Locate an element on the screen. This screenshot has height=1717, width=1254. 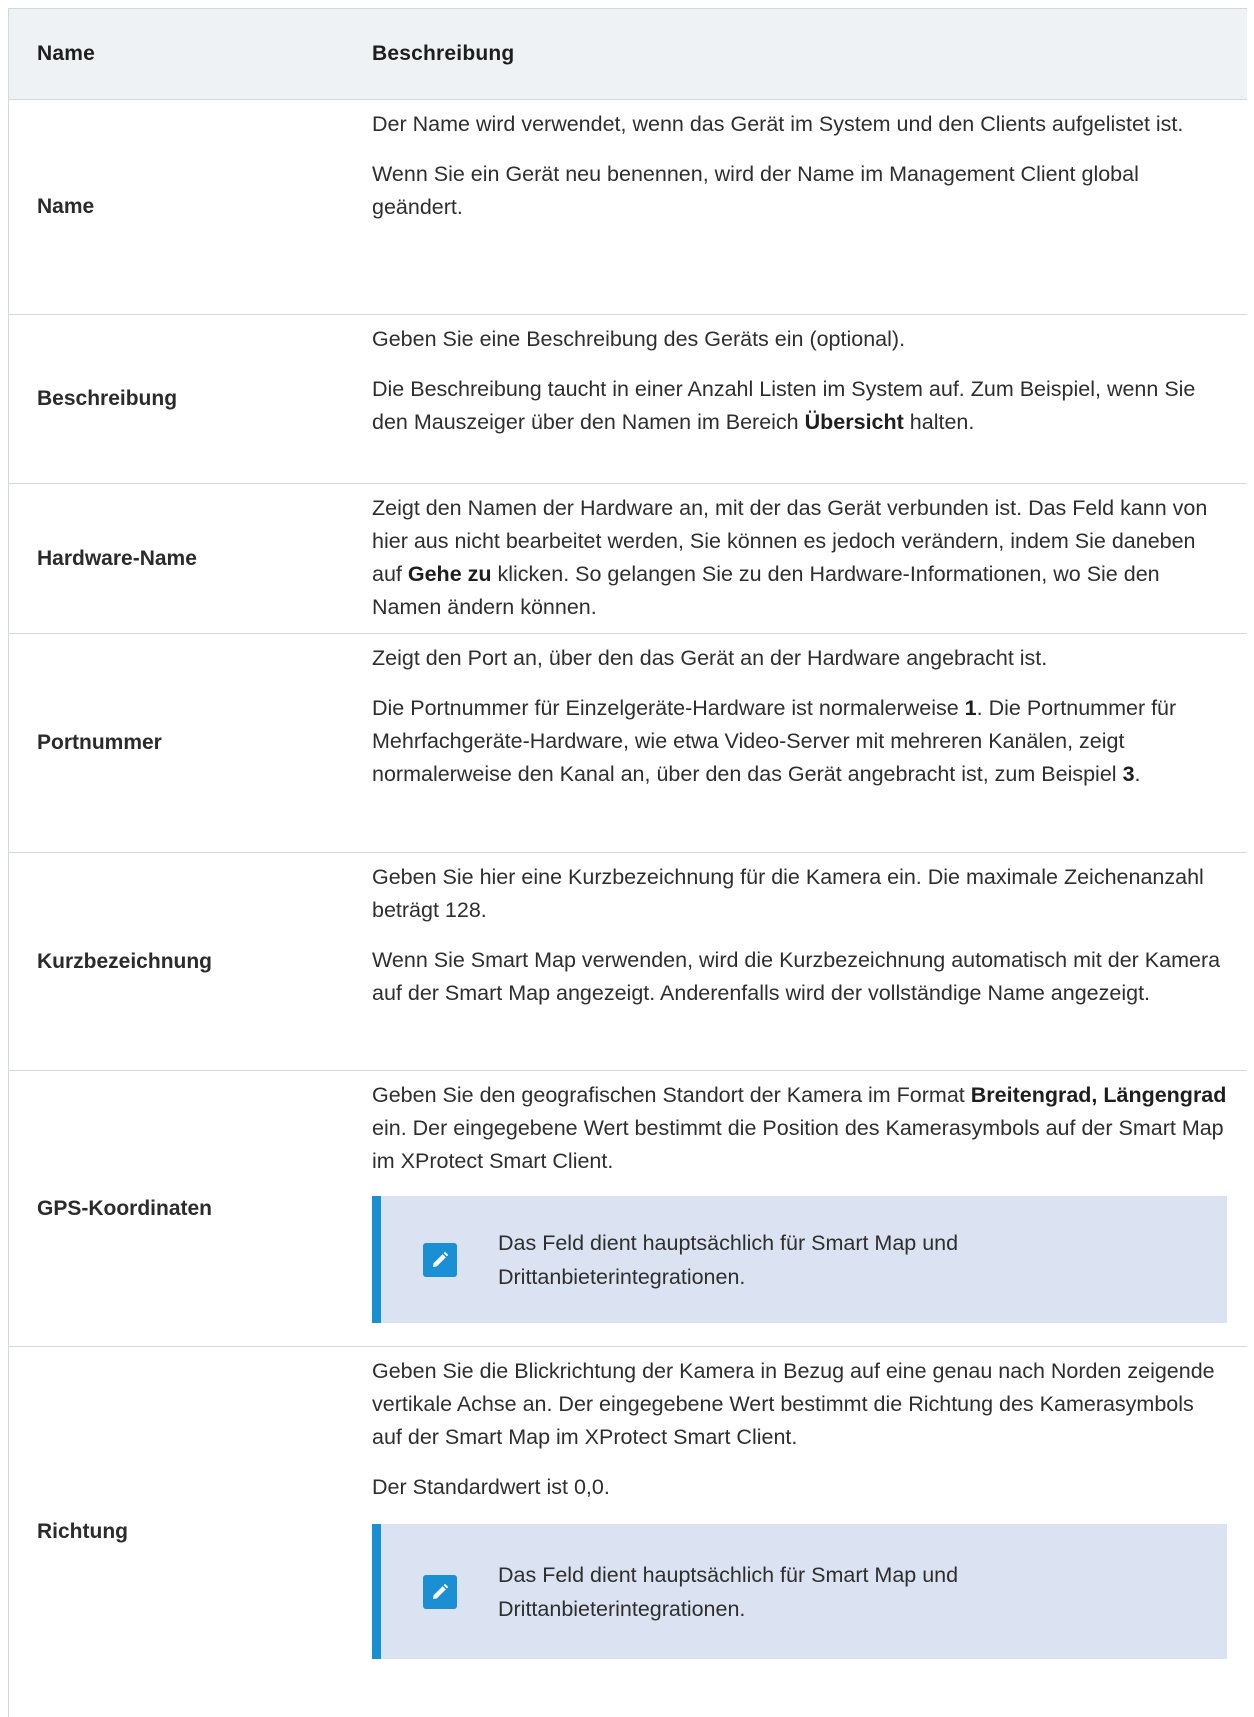
row-name-label: GPS-Koordinaten is located at coordinates (125, 1208).